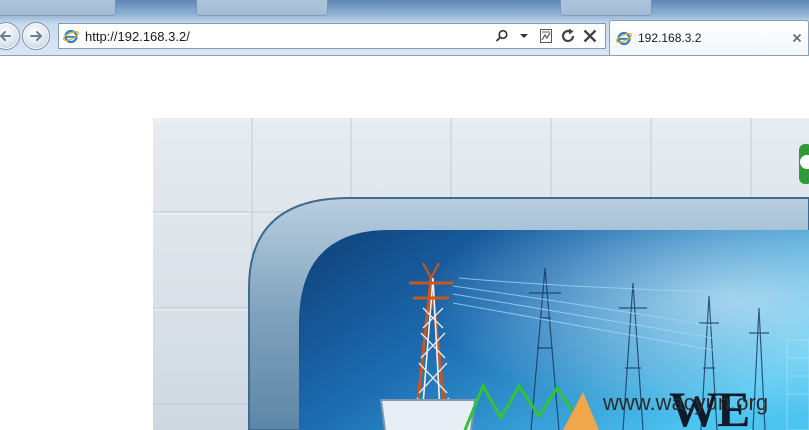  I want to click on compatibility-view-button, so click(546, 36).